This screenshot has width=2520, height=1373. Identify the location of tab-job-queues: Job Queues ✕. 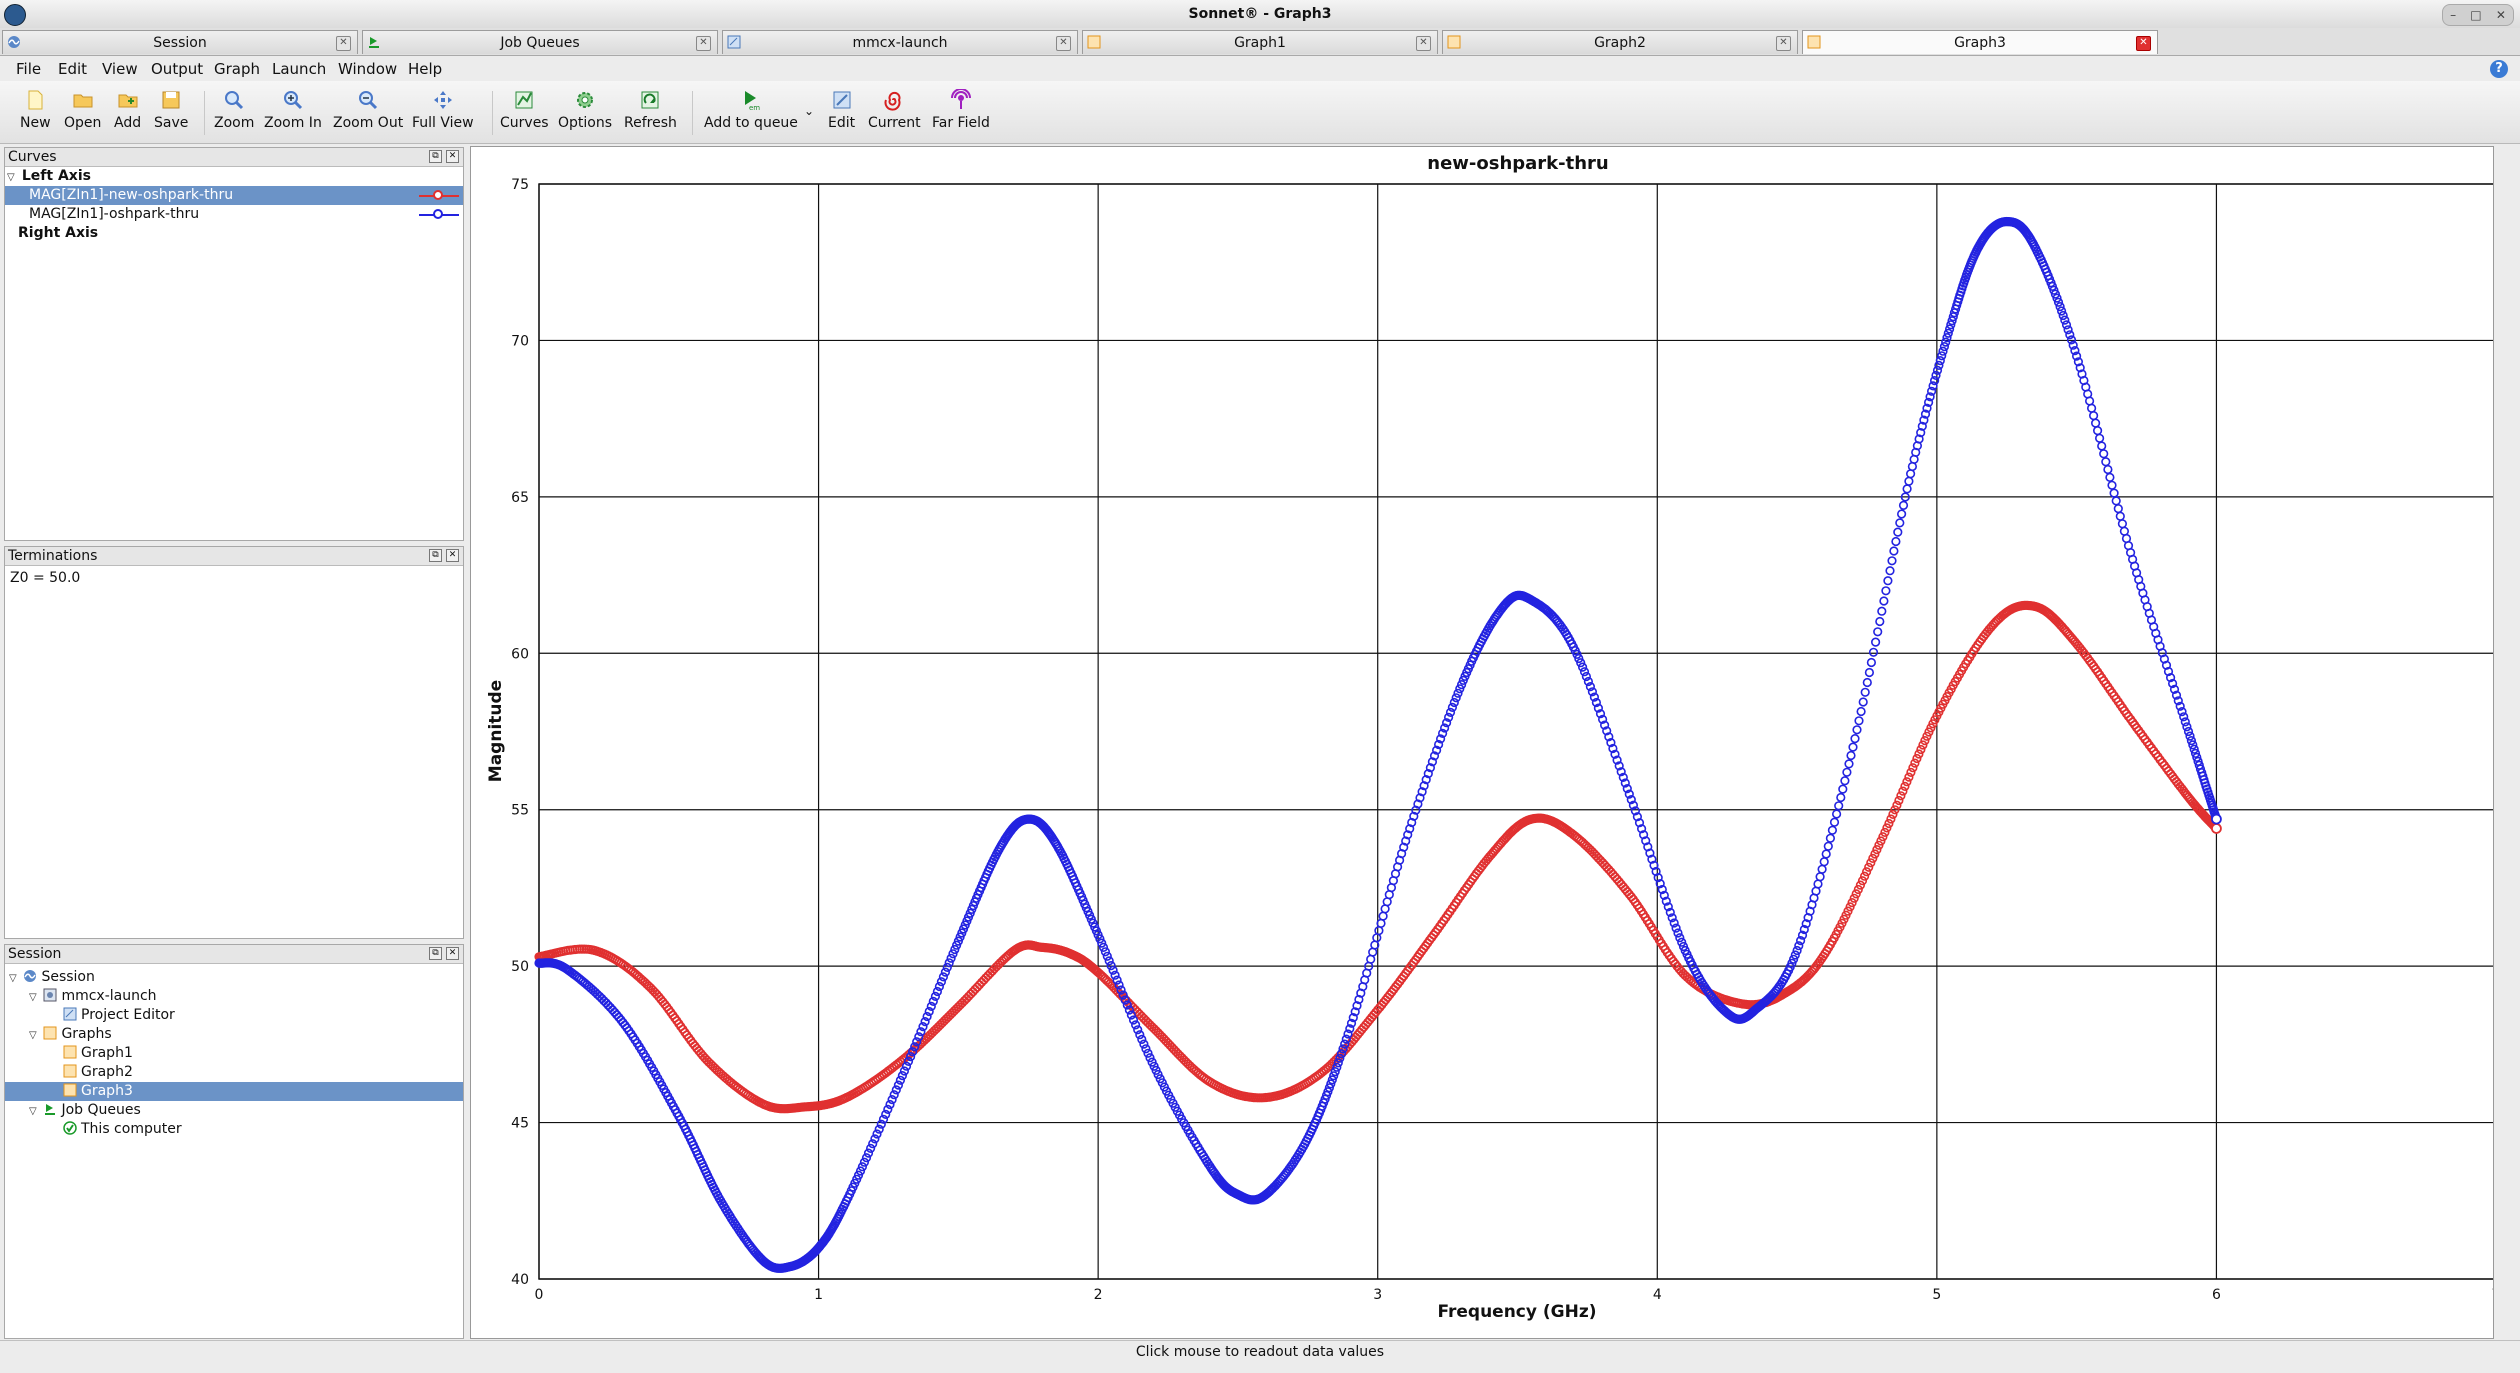
(540, 42).